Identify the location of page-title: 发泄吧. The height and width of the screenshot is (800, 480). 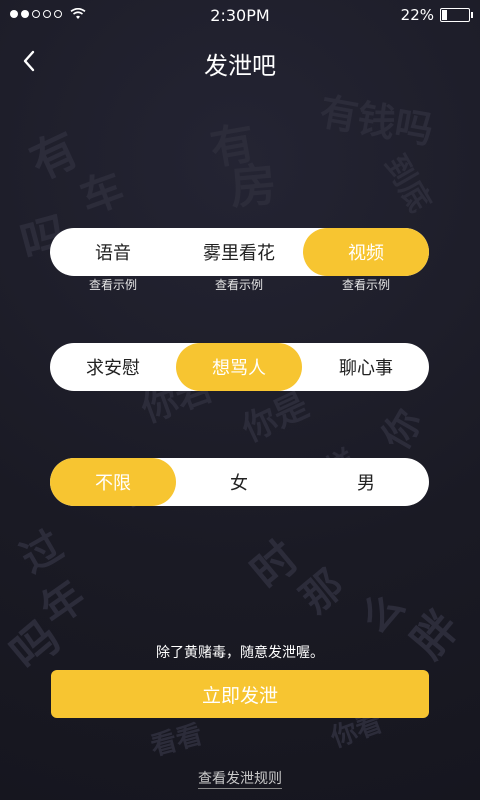
(240, 66).